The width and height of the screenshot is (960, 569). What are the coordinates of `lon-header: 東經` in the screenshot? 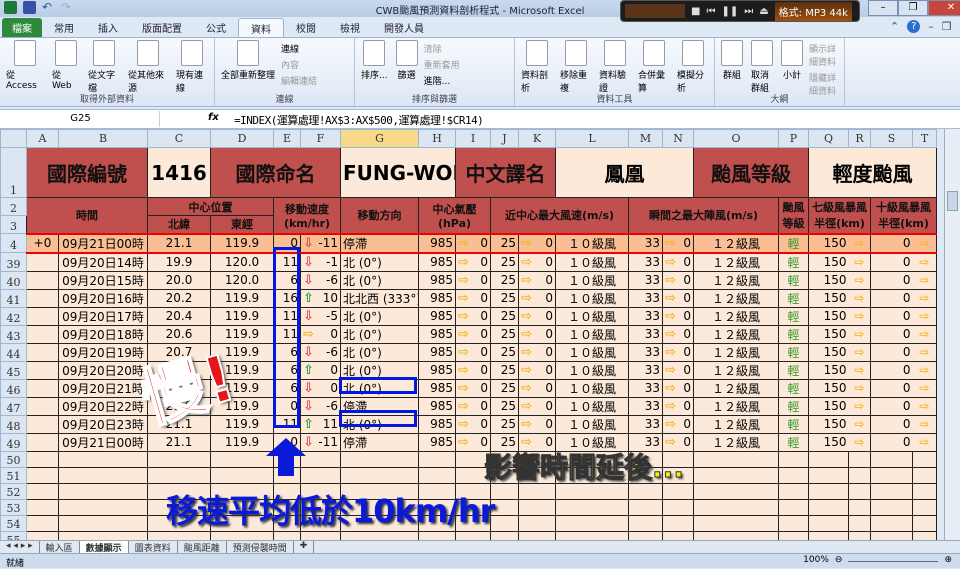 It's located at (242, 225).